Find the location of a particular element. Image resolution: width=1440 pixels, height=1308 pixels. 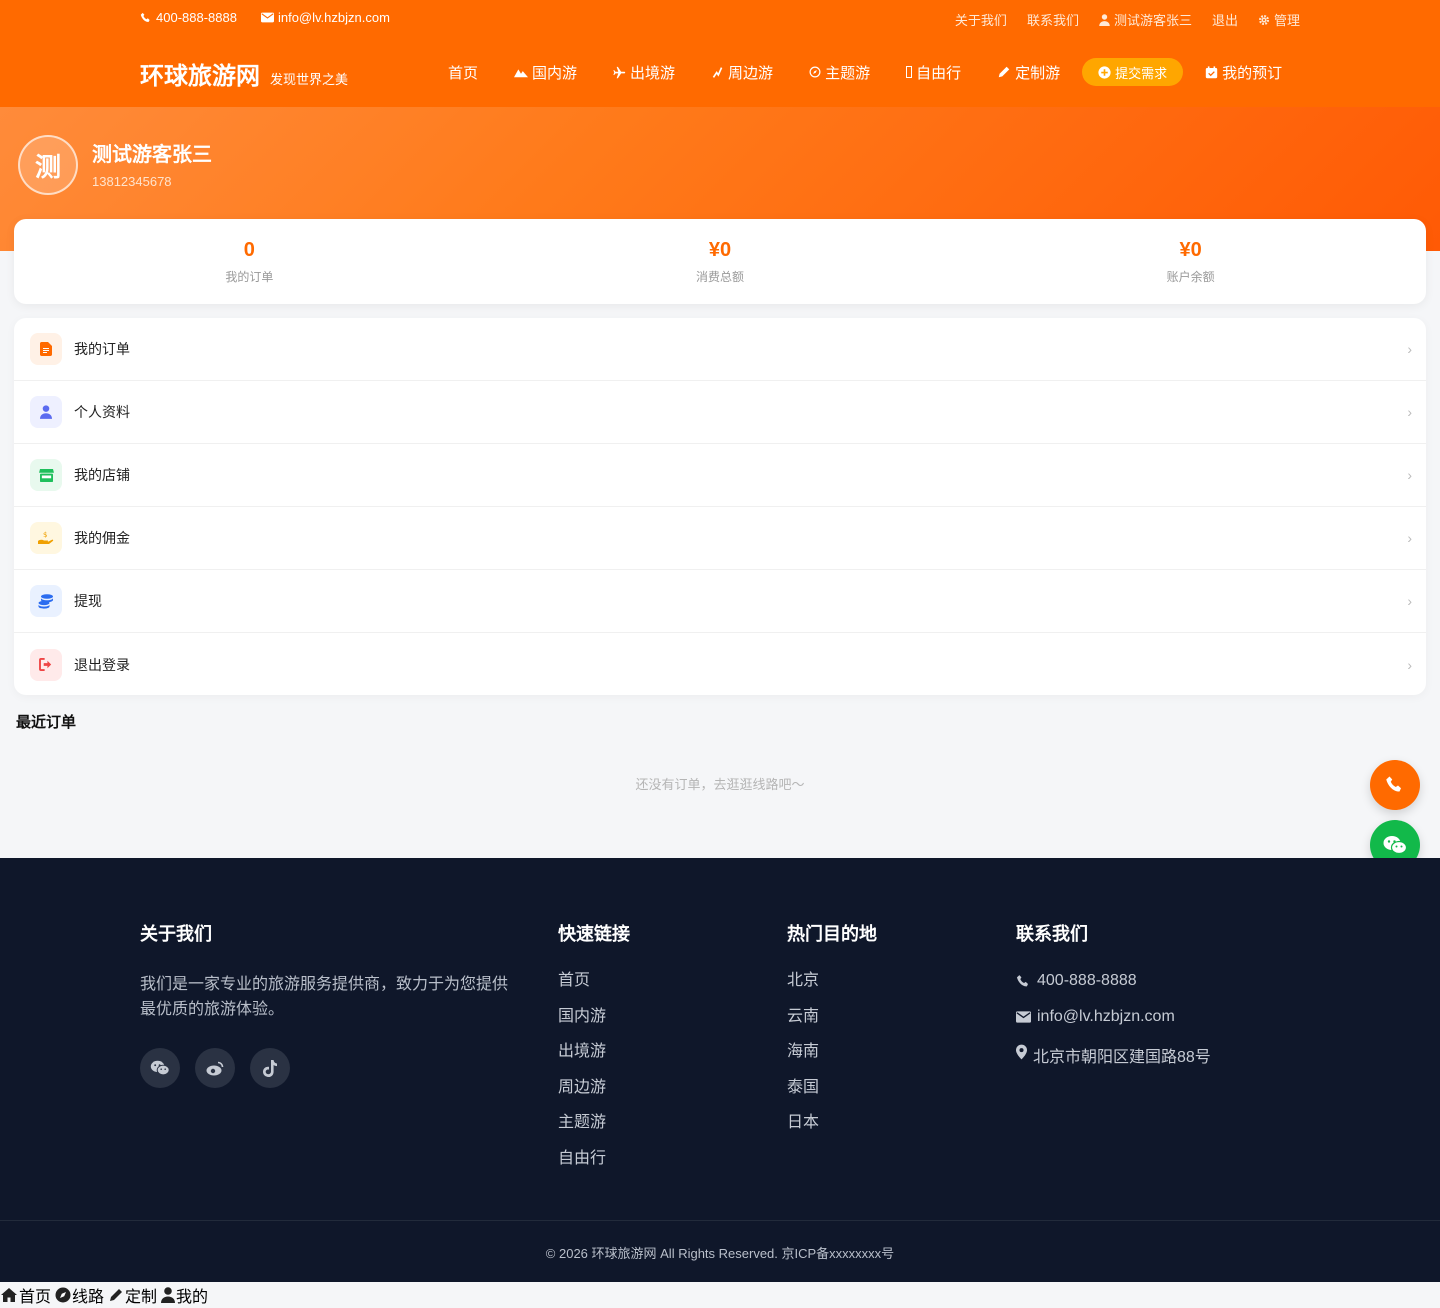

stats-card: 0 我的订单 ¥0 消费总额 ¥0 账户余额 is located at coordinates (720, 261).